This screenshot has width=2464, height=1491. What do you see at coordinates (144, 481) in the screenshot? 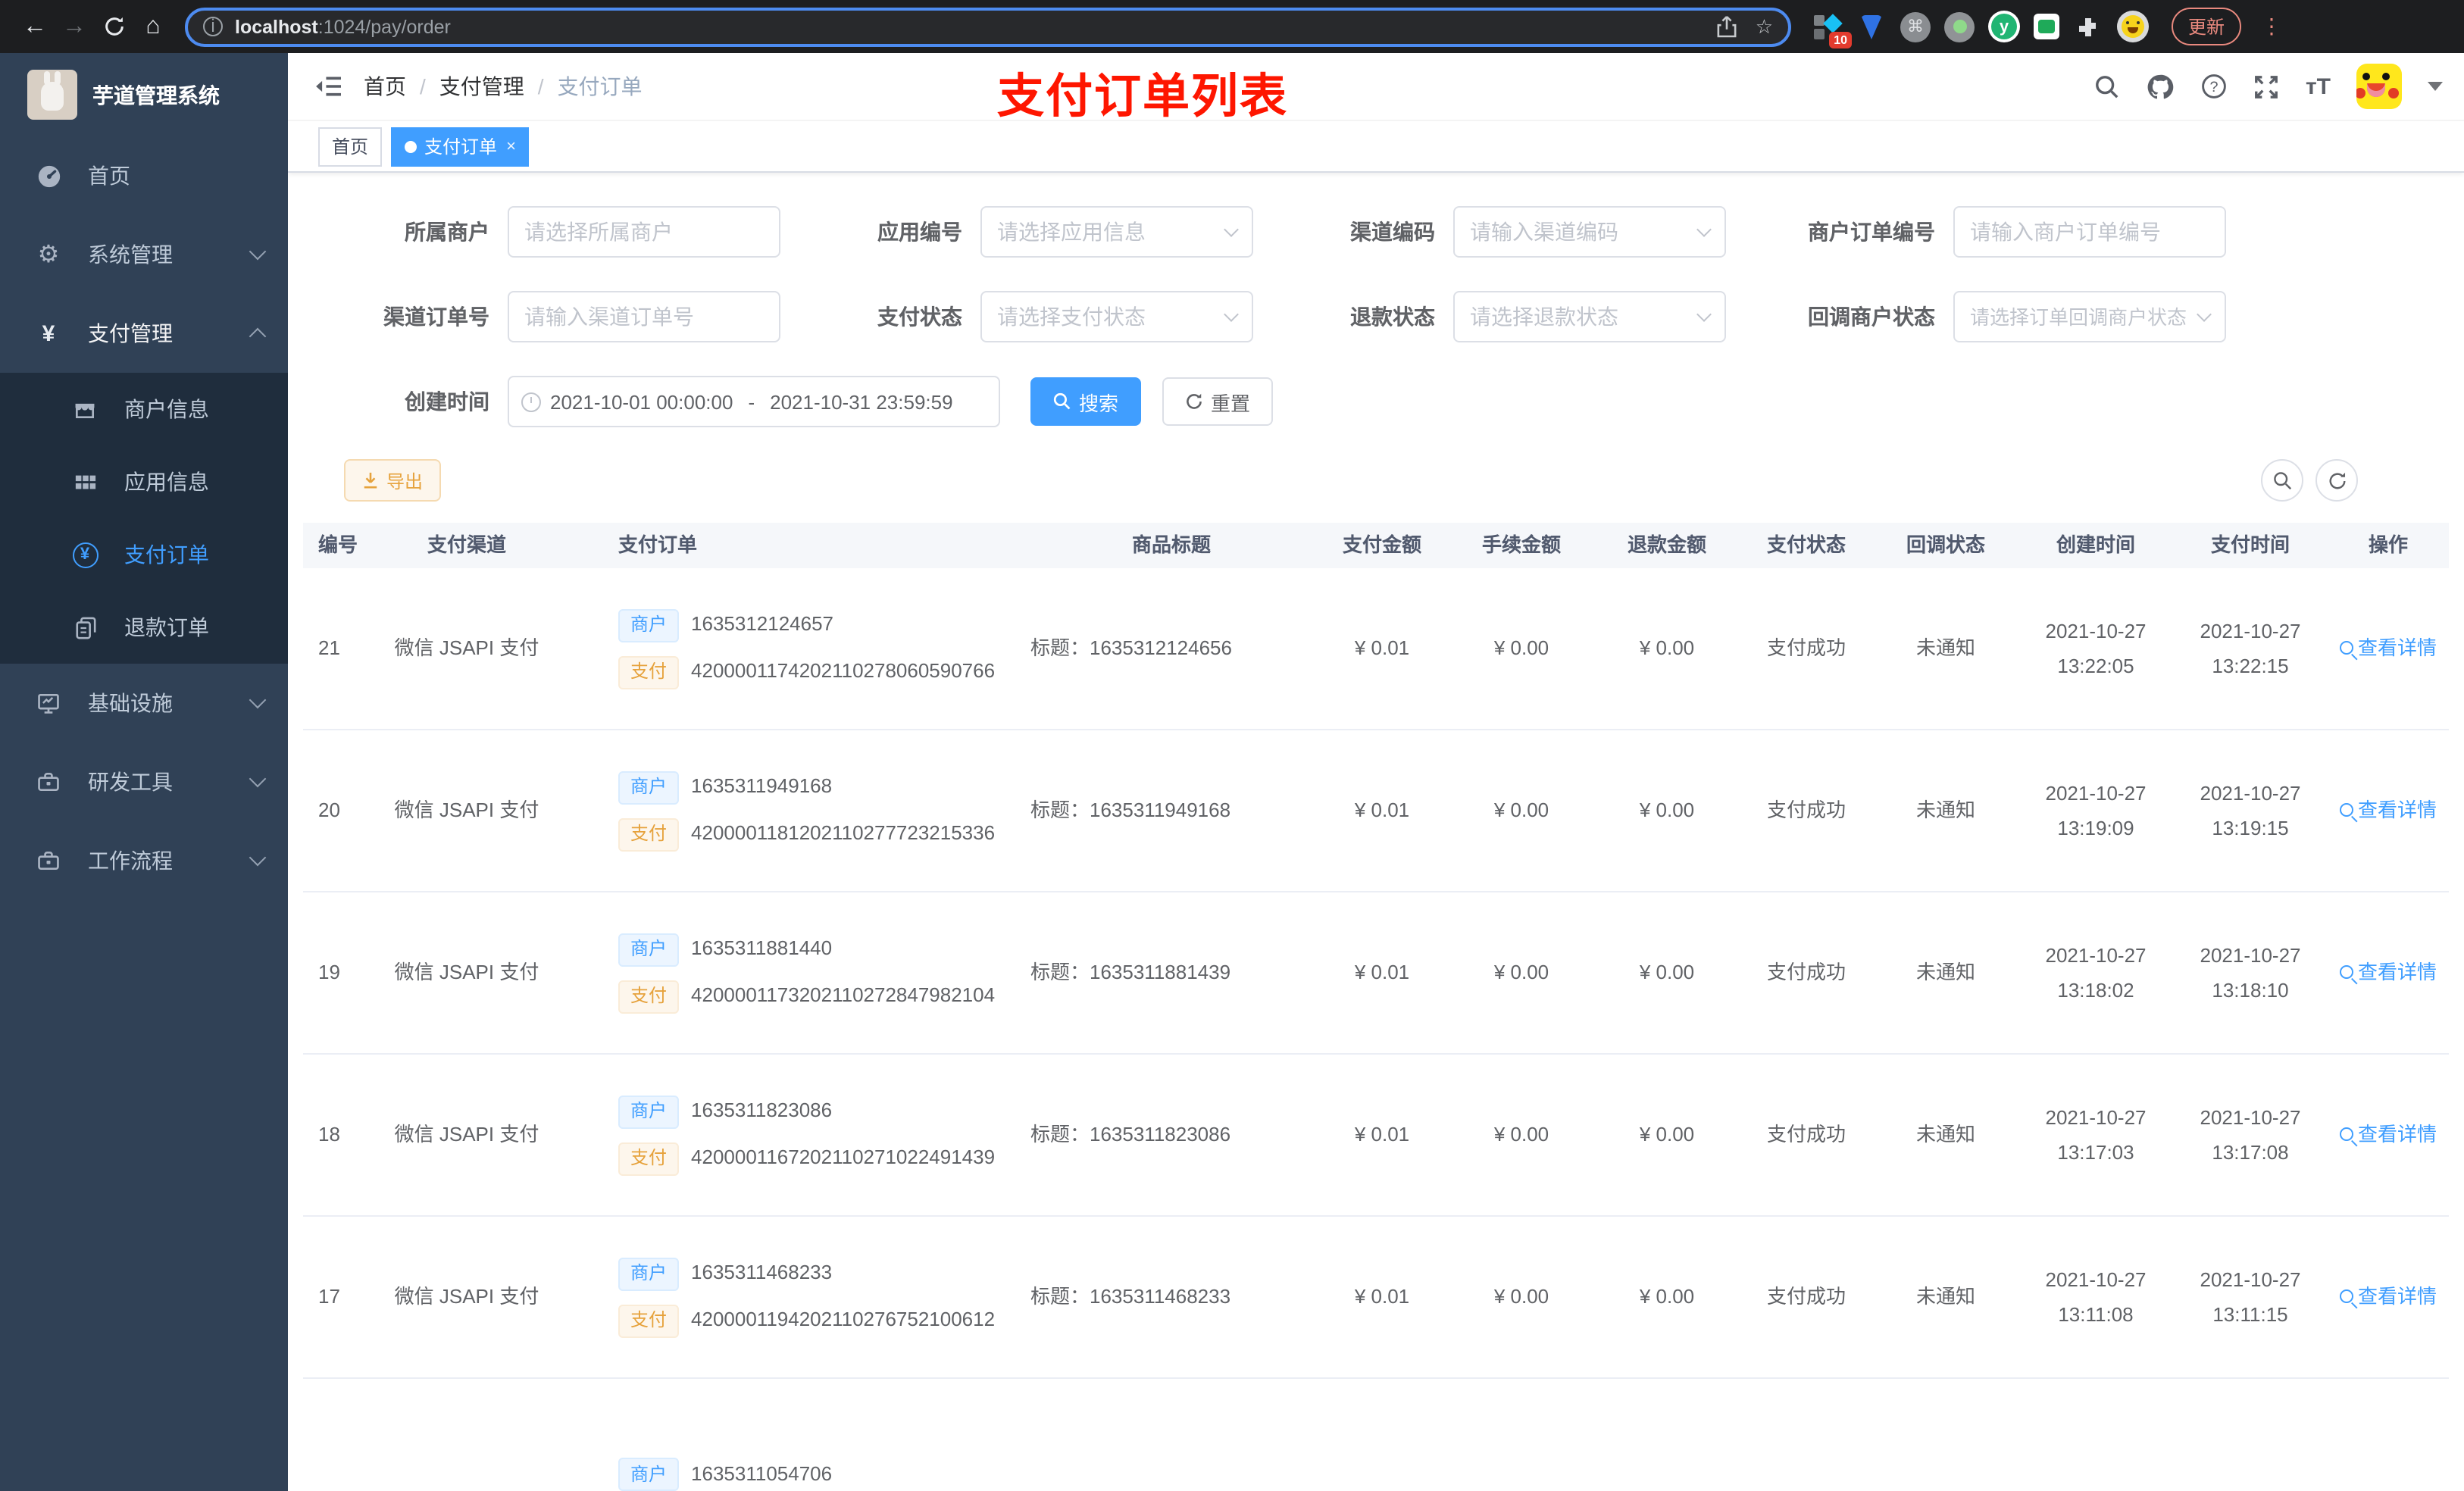
I see `sidebar-item-app-info: 应用信息` at bounding box center [144, 481].